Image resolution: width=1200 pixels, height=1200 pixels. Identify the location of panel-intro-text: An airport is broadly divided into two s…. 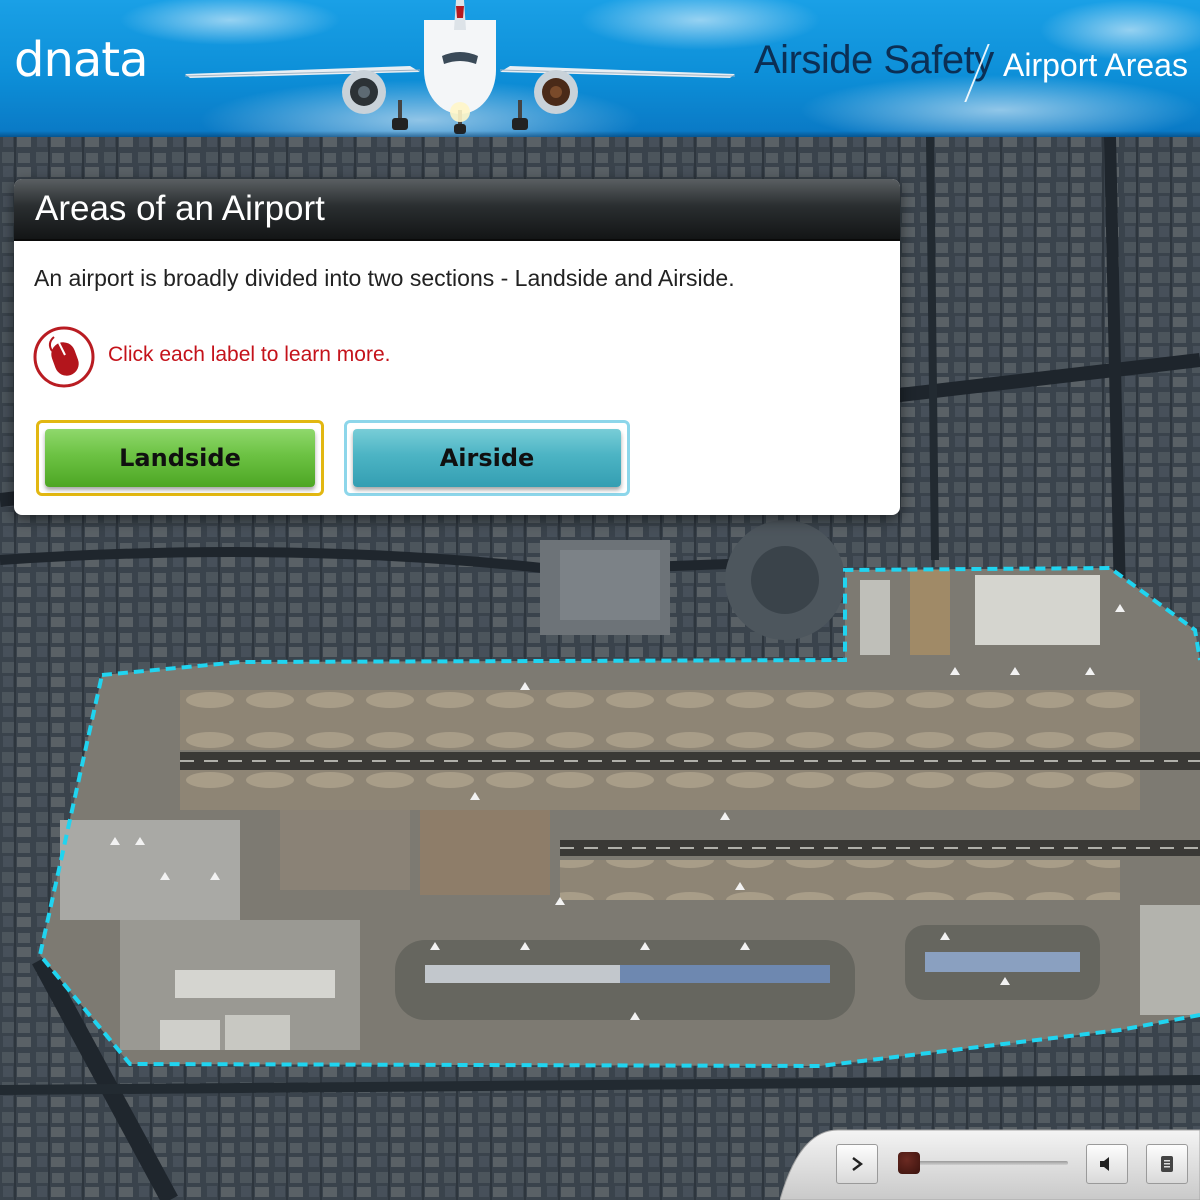
(384, 278).